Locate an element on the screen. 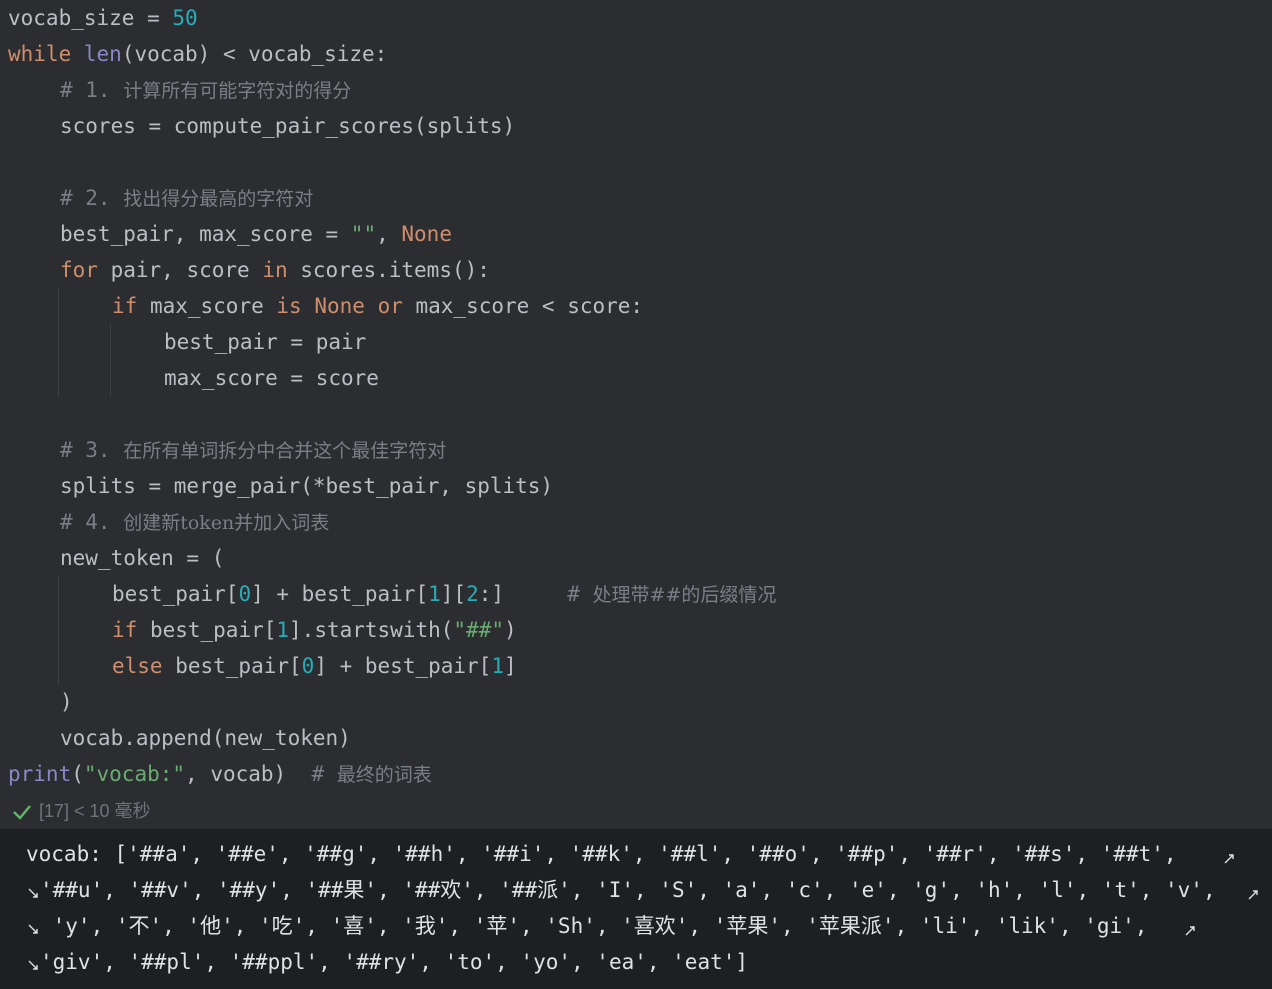 This screenshot has height=989, width=1272. code-line-16: new_token = ( is located at coordinates (142, 558).